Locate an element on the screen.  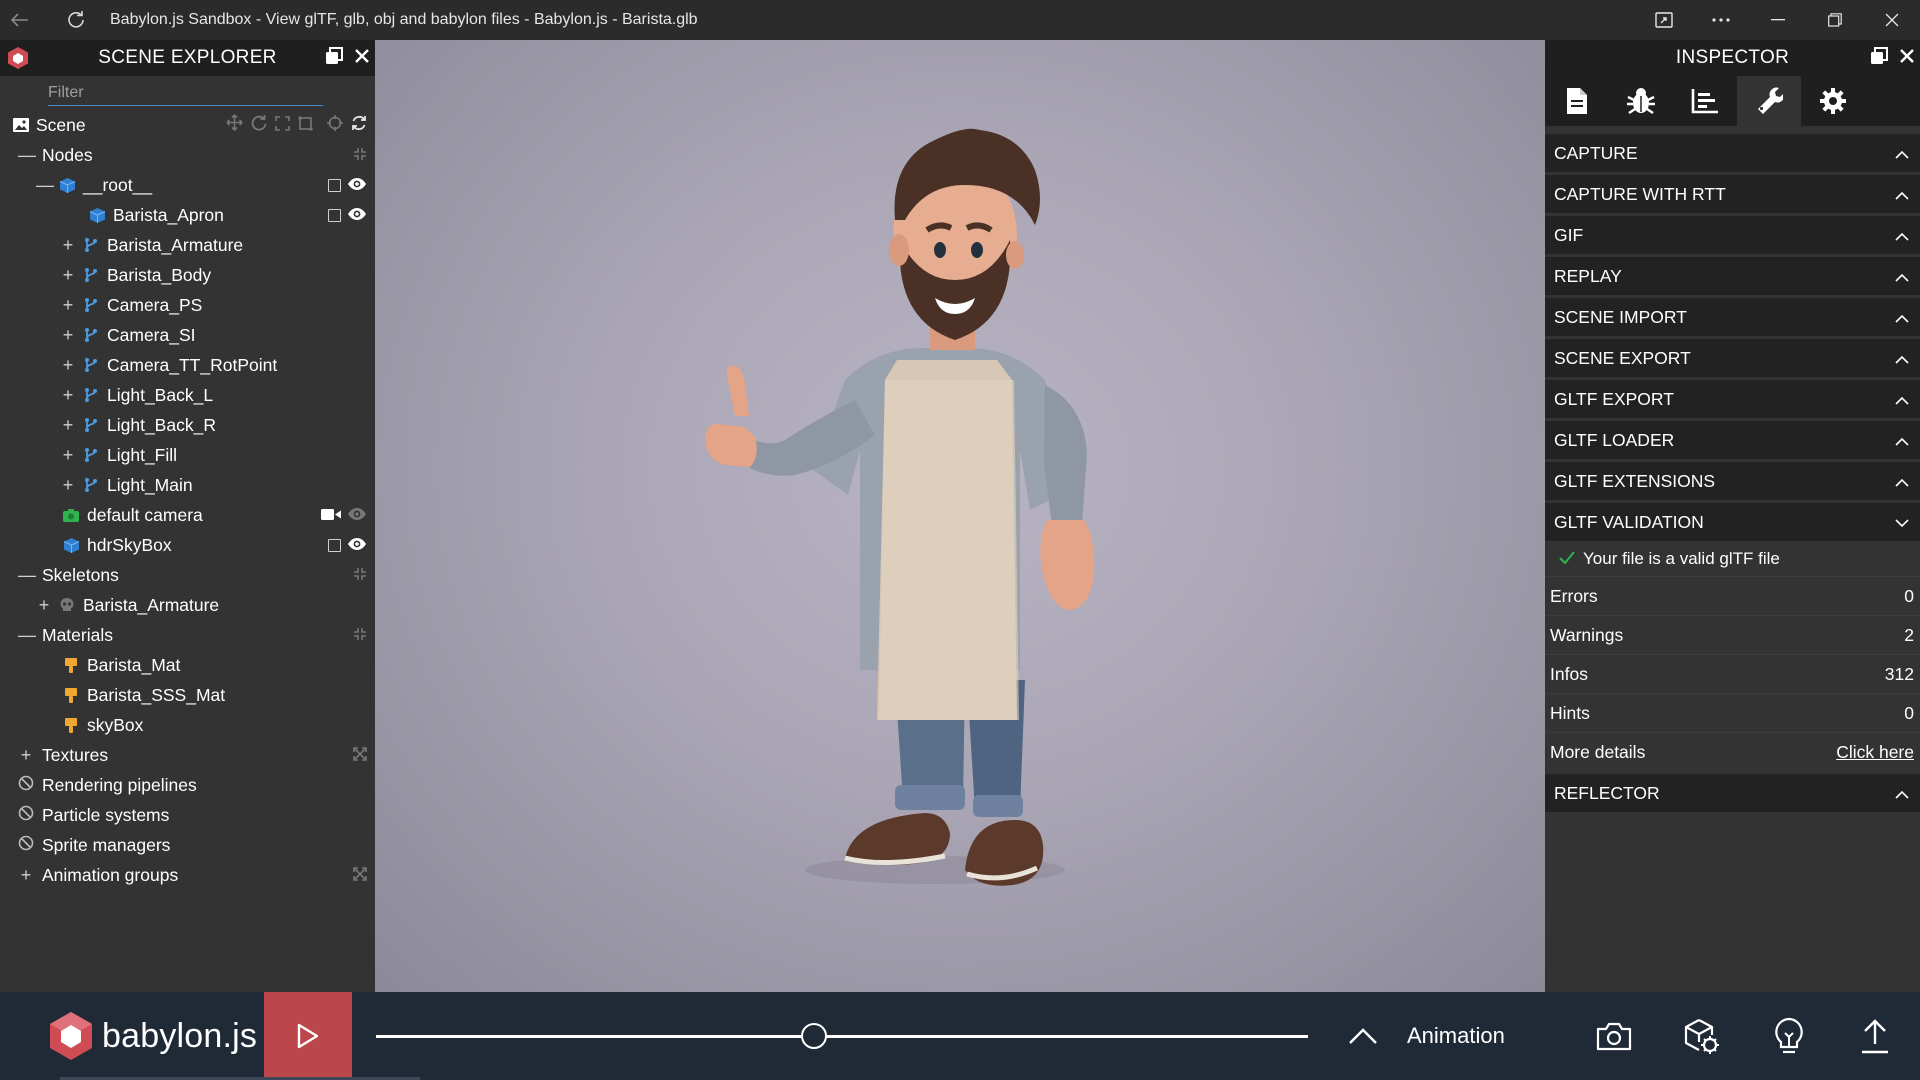
tree-item-barista-body: + Barista_Body is located at coordinates (187, 275).